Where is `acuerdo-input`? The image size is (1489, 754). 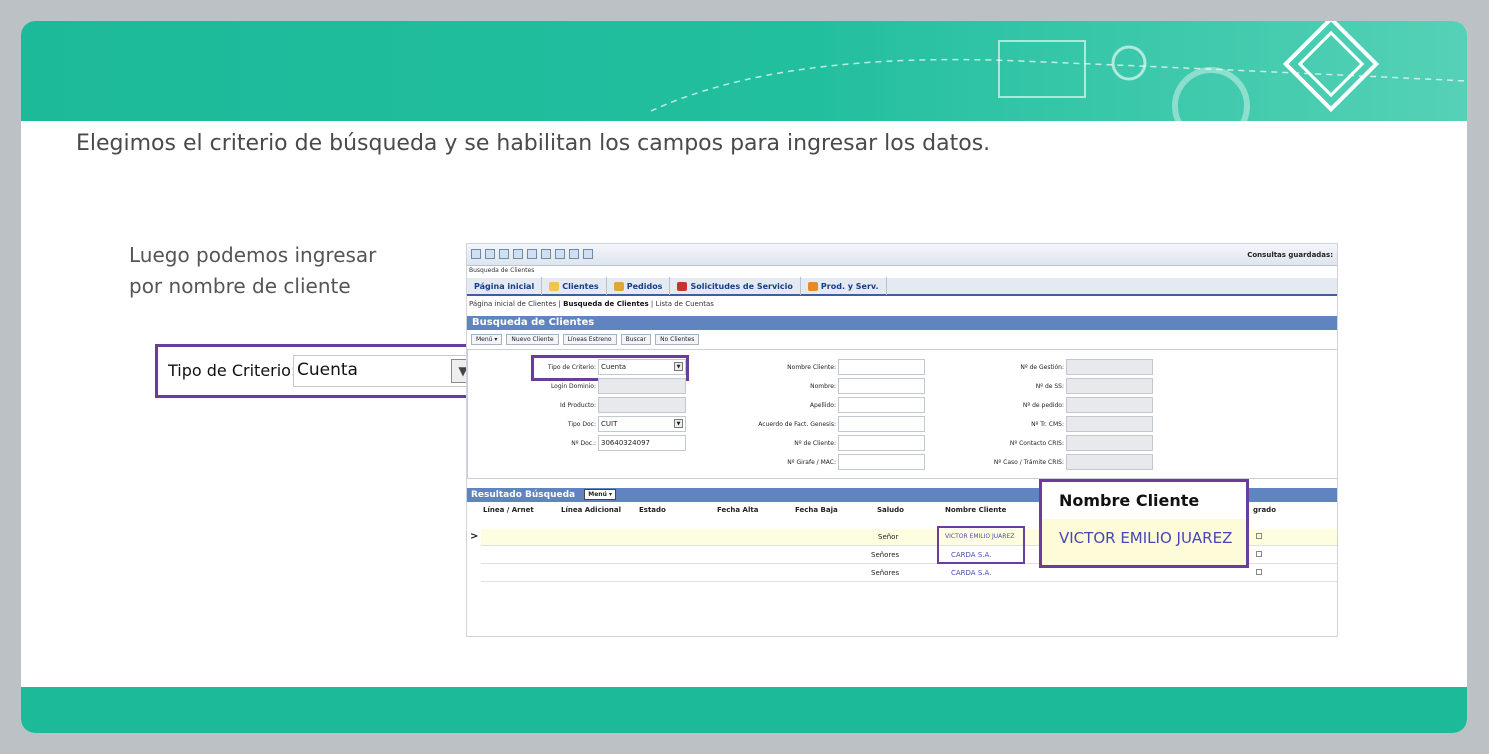 acuerdo-input is located at coordinates (881, 424).